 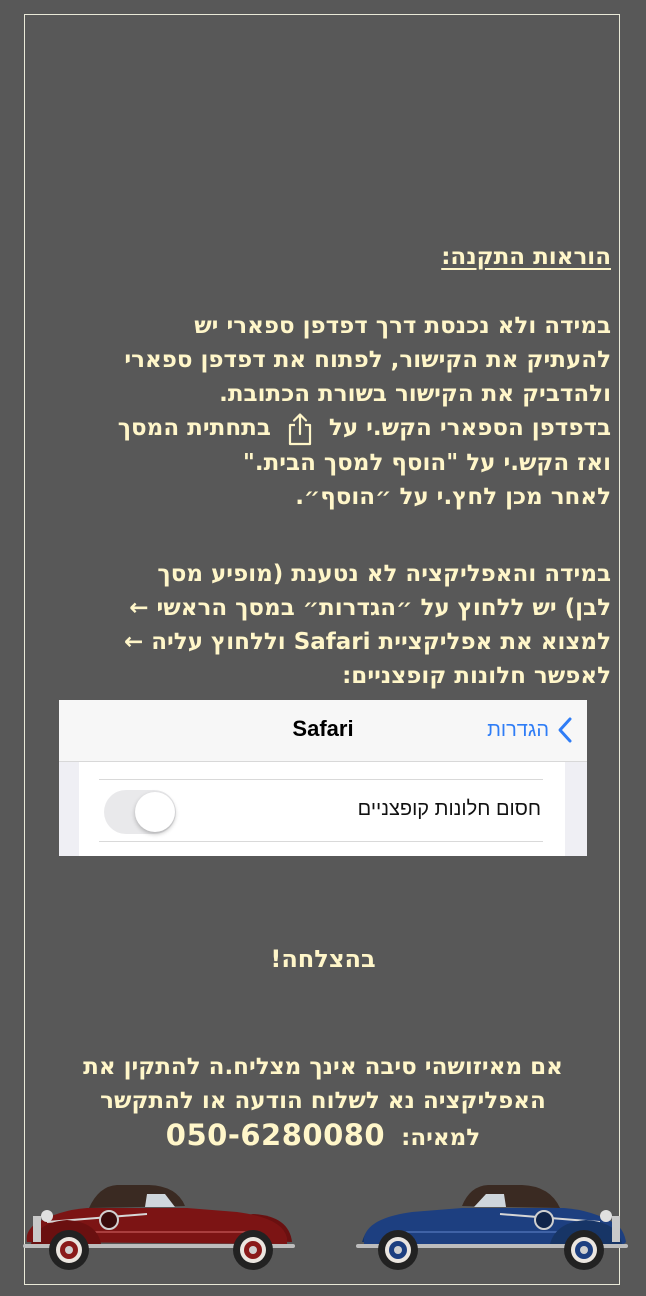 I want to click on instruction-line: לאפשר חלונות קופצניים:, so click(x=476, y=676).